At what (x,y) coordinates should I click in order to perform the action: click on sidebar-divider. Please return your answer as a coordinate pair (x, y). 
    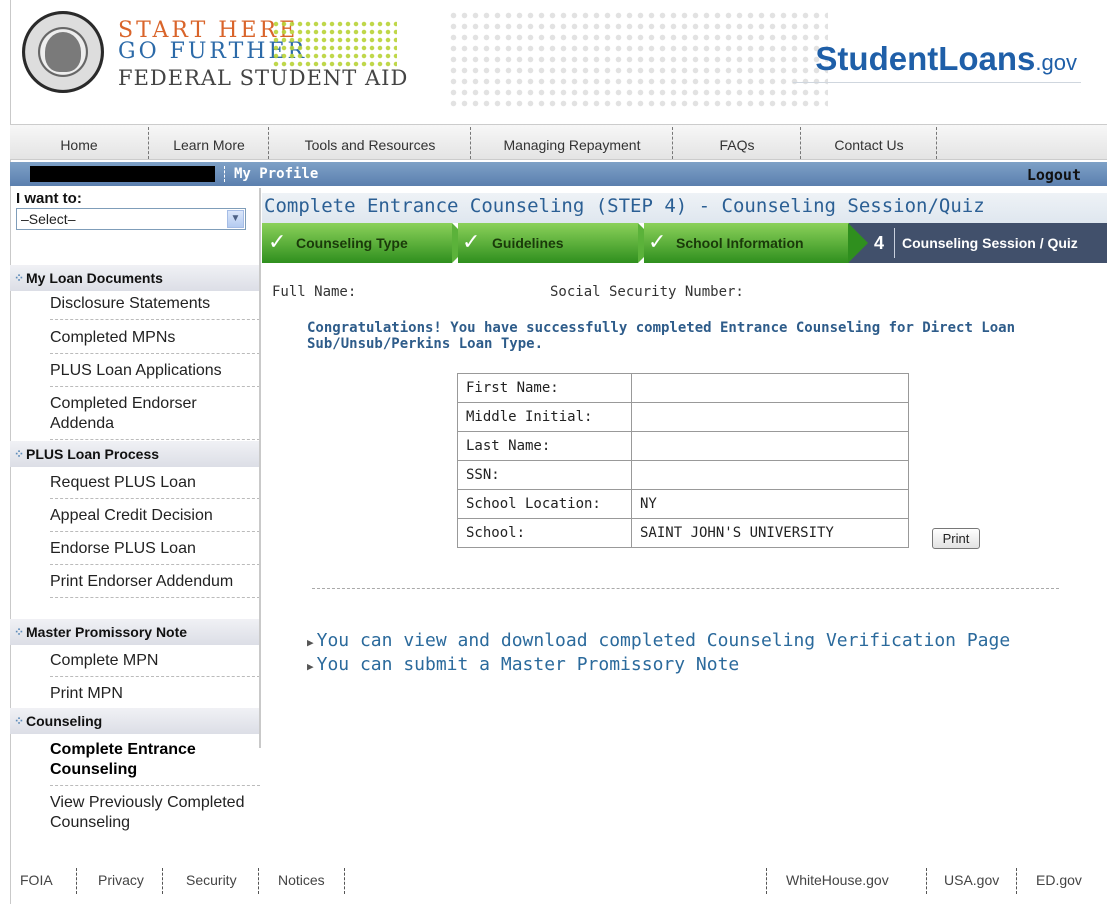
    Looking at the image, I should click on (260, 468).